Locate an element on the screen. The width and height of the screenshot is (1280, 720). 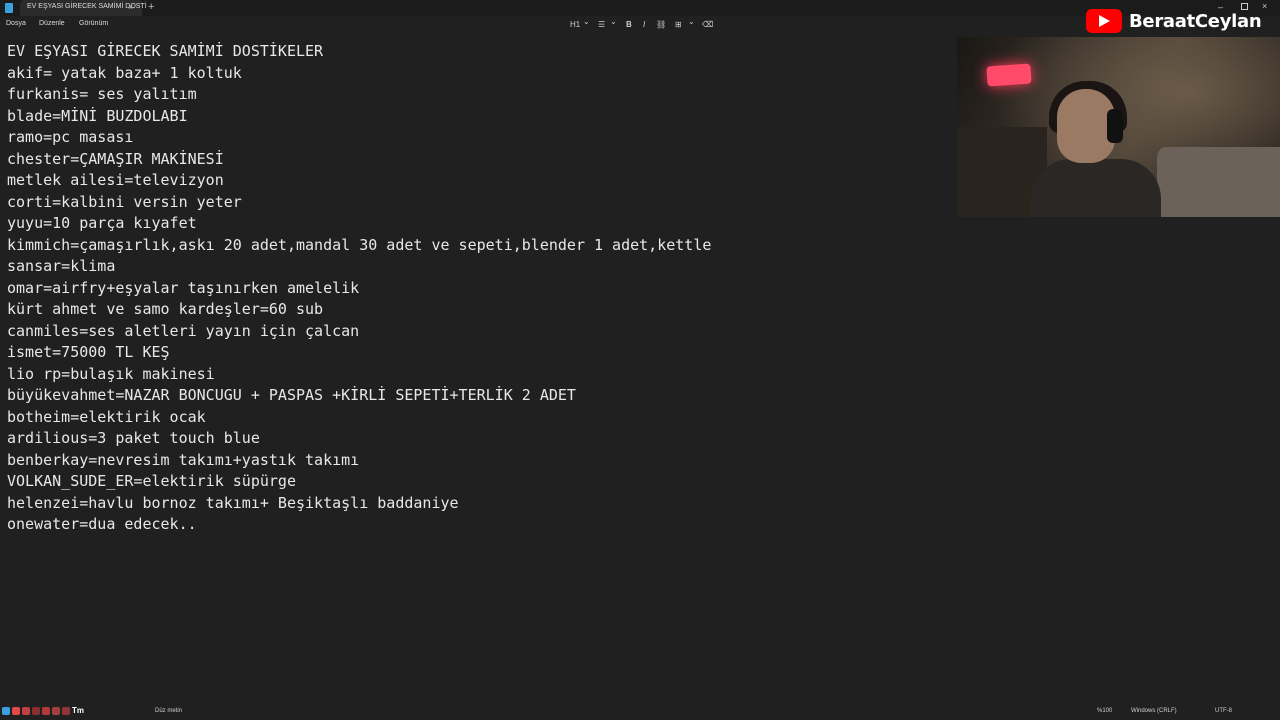
taskbar-text: Tm is located at coordinates (78, 710).